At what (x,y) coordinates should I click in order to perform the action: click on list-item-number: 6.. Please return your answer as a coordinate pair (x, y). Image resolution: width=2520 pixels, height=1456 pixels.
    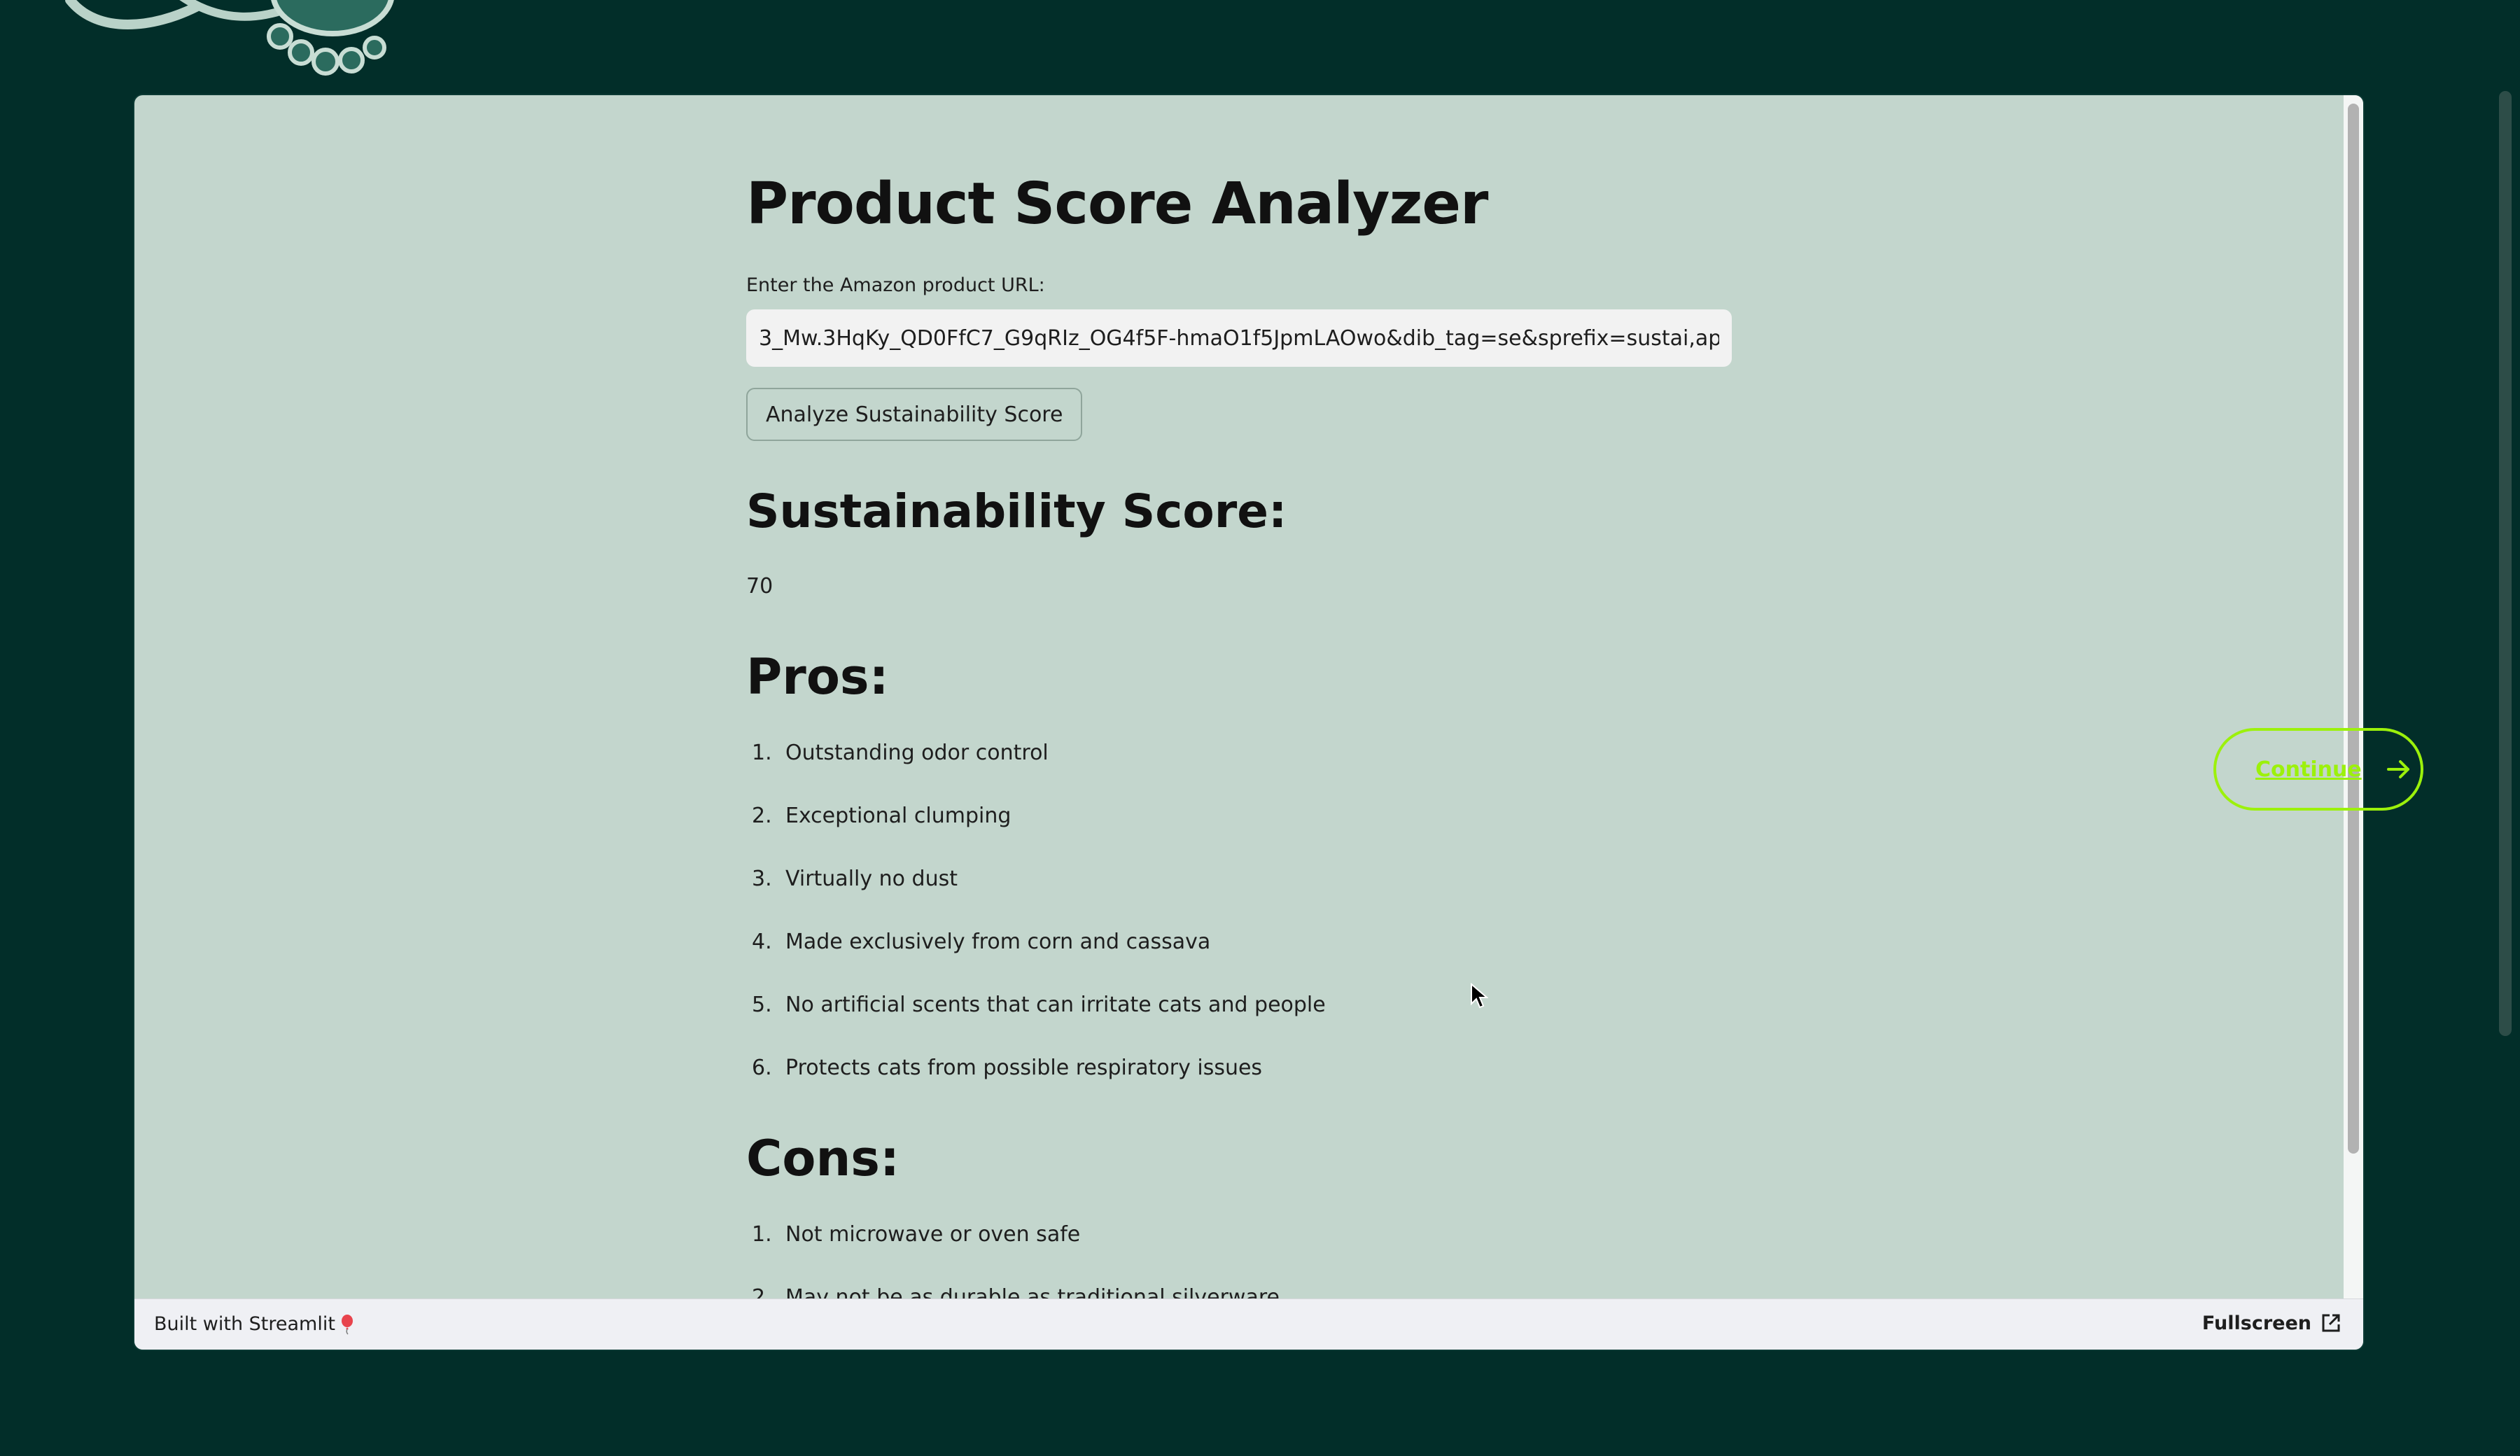
    Looking at the image, I should click on (762, 1068).